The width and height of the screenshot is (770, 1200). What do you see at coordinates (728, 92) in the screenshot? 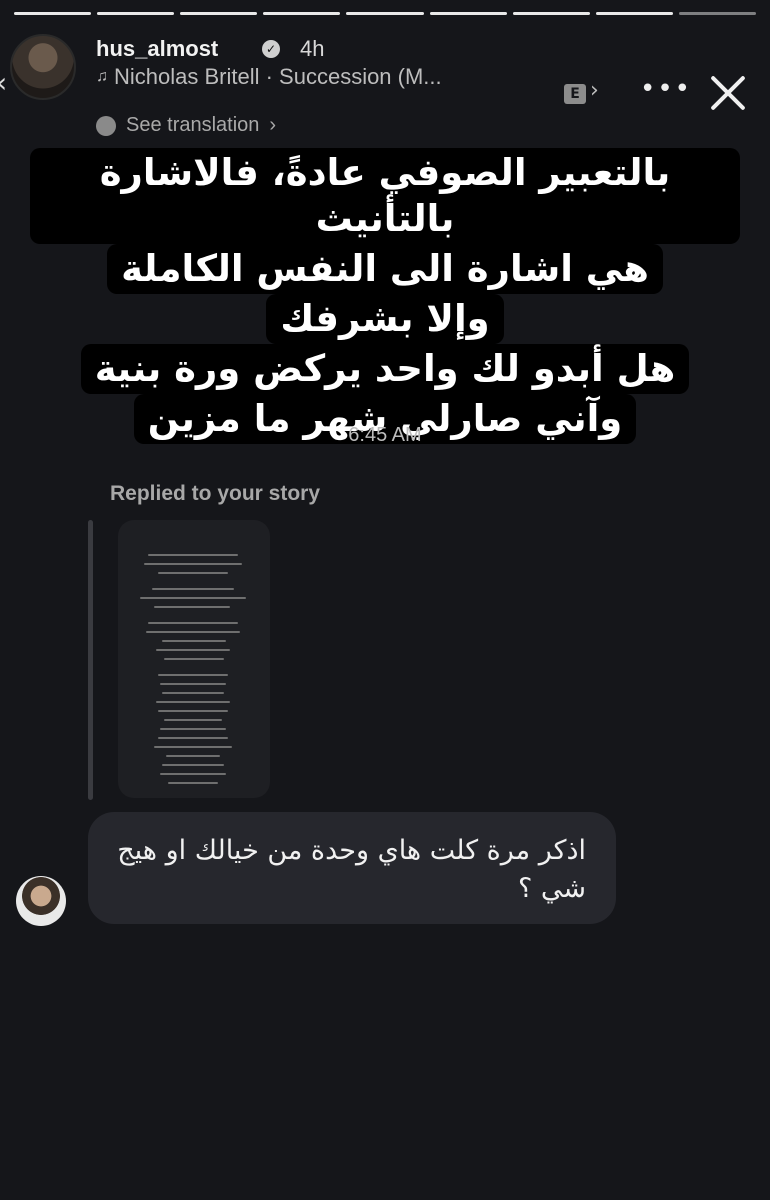
I see `close-icon` at bounding box center [728, 92].